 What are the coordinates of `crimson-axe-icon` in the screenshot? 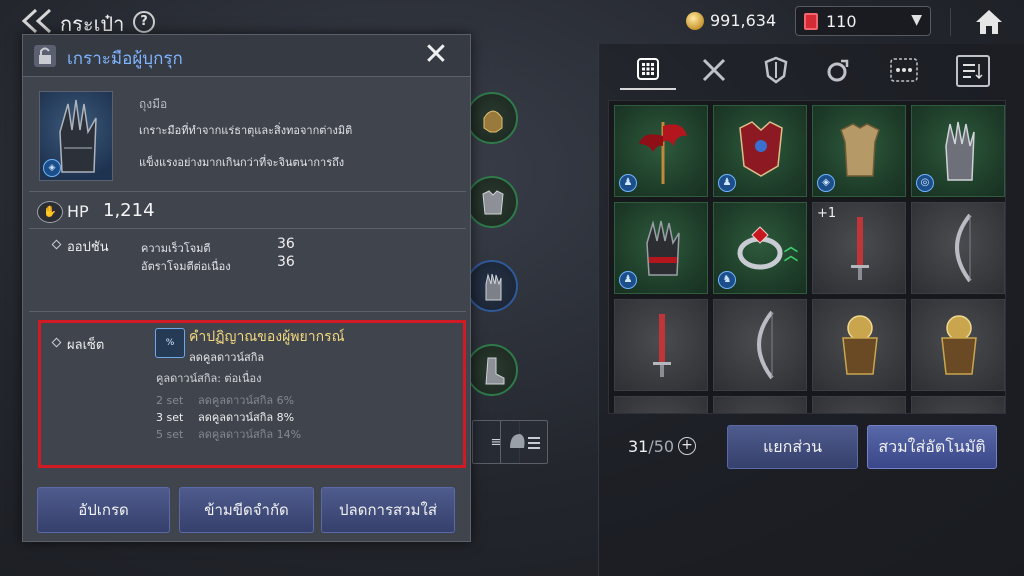 It's located at (663, 153).